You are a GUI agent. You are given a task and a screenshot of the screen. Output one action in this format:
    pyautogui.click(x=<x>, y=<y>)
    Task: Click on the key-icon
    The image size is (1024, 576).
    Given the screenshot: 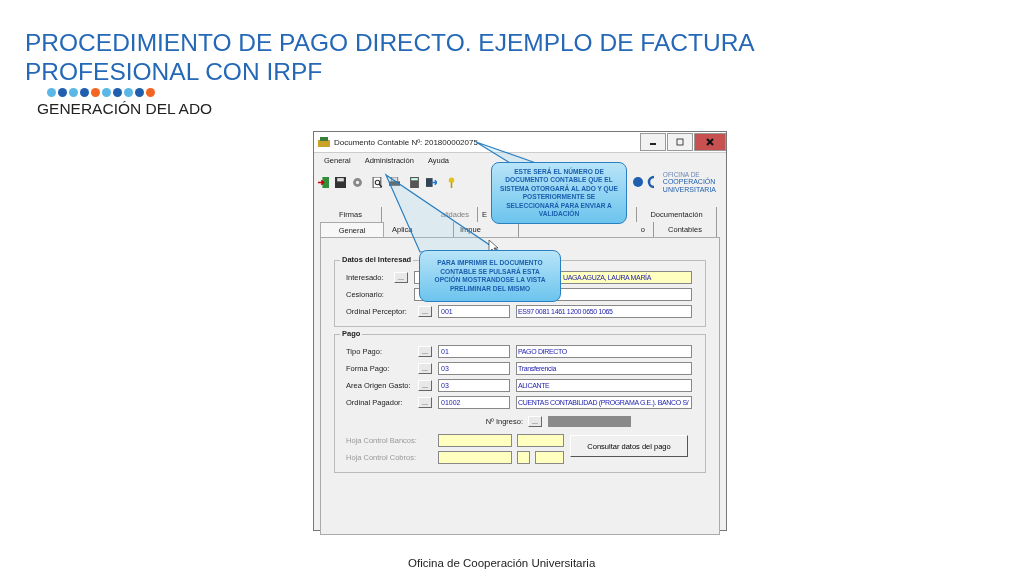 What is the action you would take?
    pyautogui.click(x=451, y=182)
    